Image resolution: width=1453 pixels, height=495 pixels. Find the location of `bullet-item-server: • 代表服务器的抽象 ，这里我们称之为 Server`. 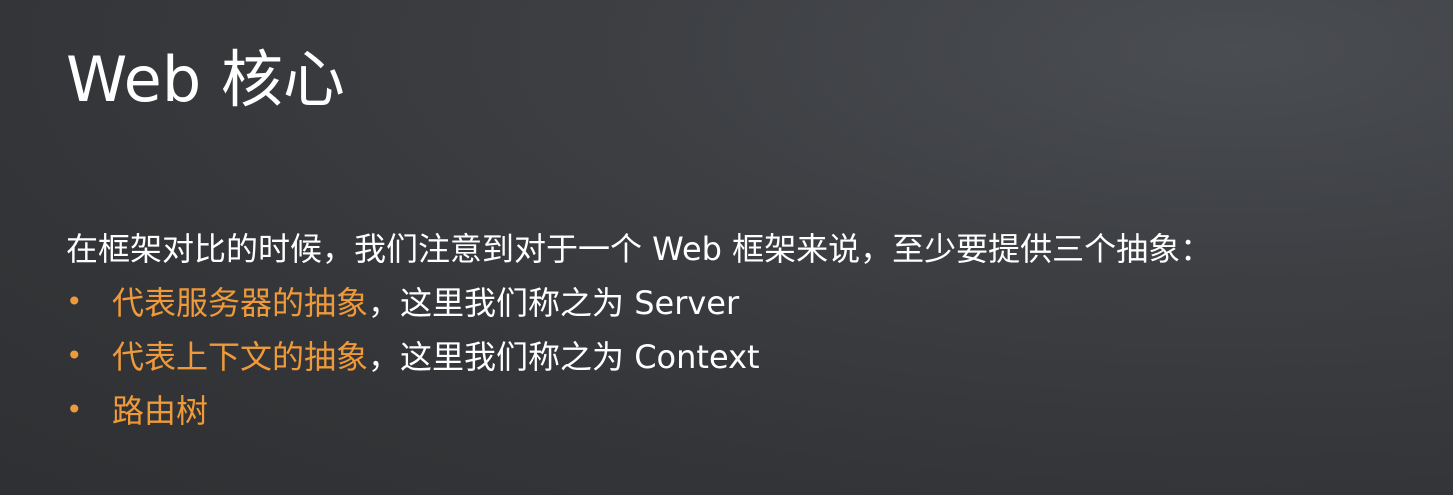

bullet-item-server: • 代表服务器的抽象 ，这里我们称之为 Server is located at coordinates (413, 301).